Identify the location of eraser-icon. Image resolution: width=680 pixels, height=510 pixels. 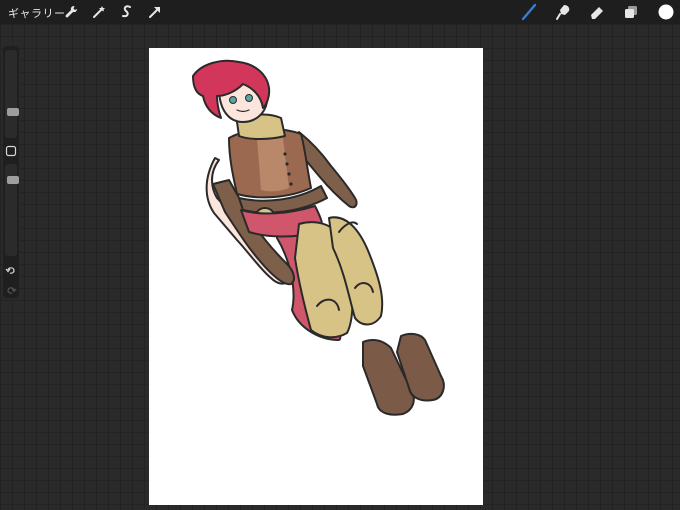
(597, 13).